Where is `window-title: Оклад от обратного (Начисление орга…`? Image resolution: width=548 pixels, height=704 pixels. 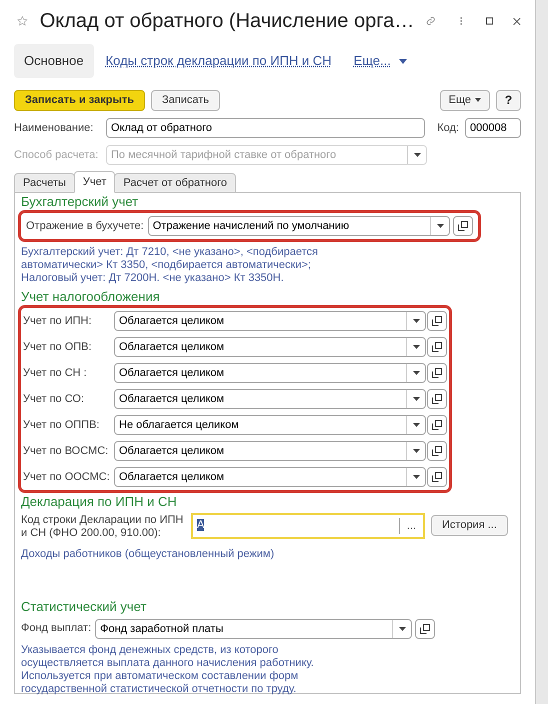 window-title: Оклад от обратного (Начисление орга… is located at coordinates (227, 21).